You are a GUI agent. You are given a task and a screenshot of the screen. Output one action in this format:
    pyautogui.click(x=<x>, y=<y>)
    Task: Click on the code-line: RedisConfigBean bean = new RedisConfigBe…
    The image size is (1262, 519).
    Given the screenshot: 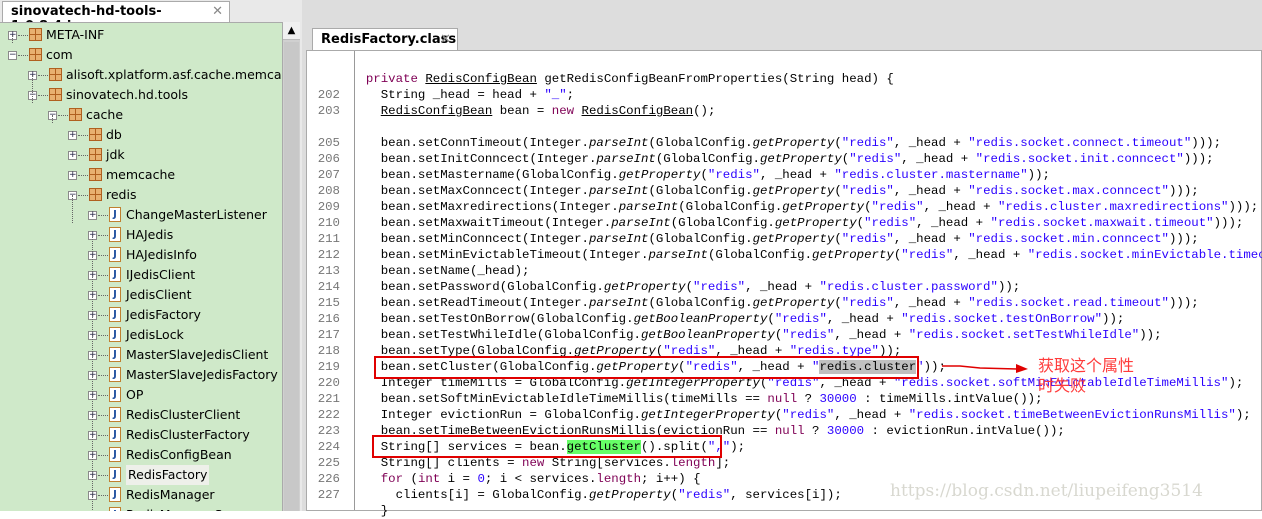 What is the action you would take?
    pyautogui.click(x=533, y=111)
    